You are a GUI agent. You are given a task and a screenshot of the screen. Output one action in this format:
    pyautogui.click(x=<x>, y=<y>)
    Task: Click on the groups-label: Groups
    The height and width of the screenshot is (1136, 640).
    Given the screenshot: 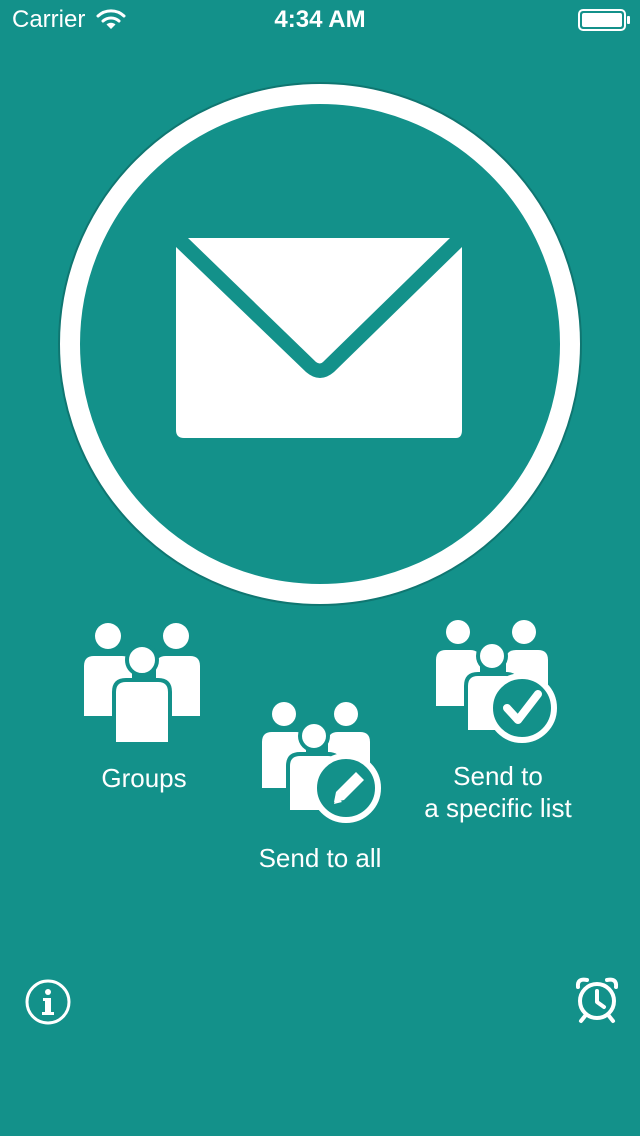 What is the action you would take?
    pyautogui.click(x=144, y=778)
    